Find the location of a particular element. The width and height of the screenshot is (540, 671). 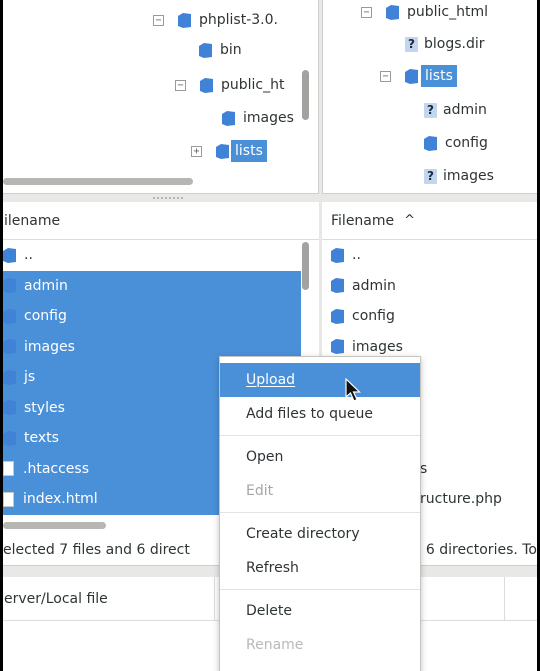

menu-item-delete: Delete is located at coordinates (320, 611).